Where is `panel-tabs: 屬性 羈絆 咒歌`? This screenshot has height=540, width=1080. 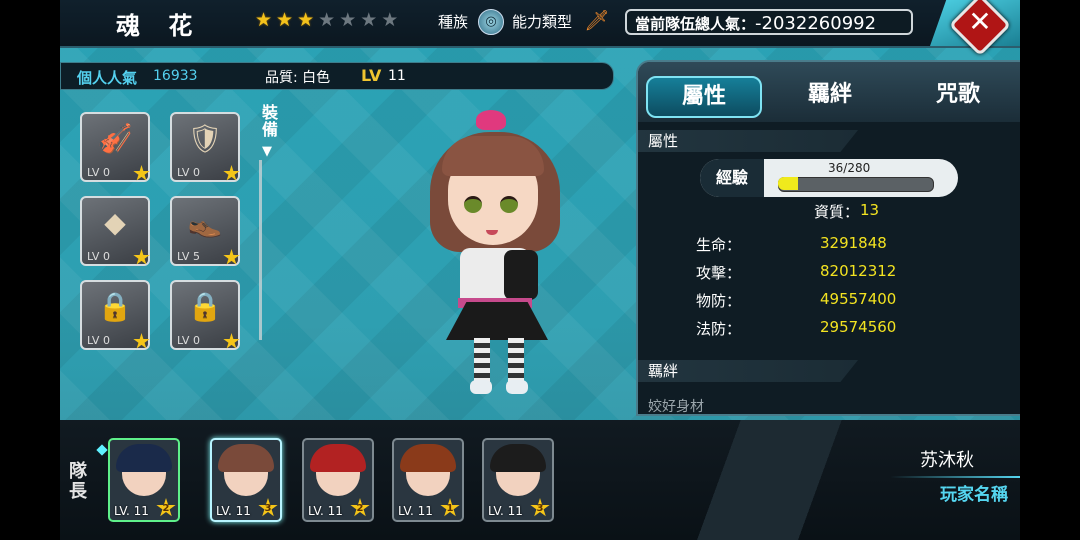
panel-tabs: 屬性 羈絆 咒歌 is located at coordinates (829, 92).